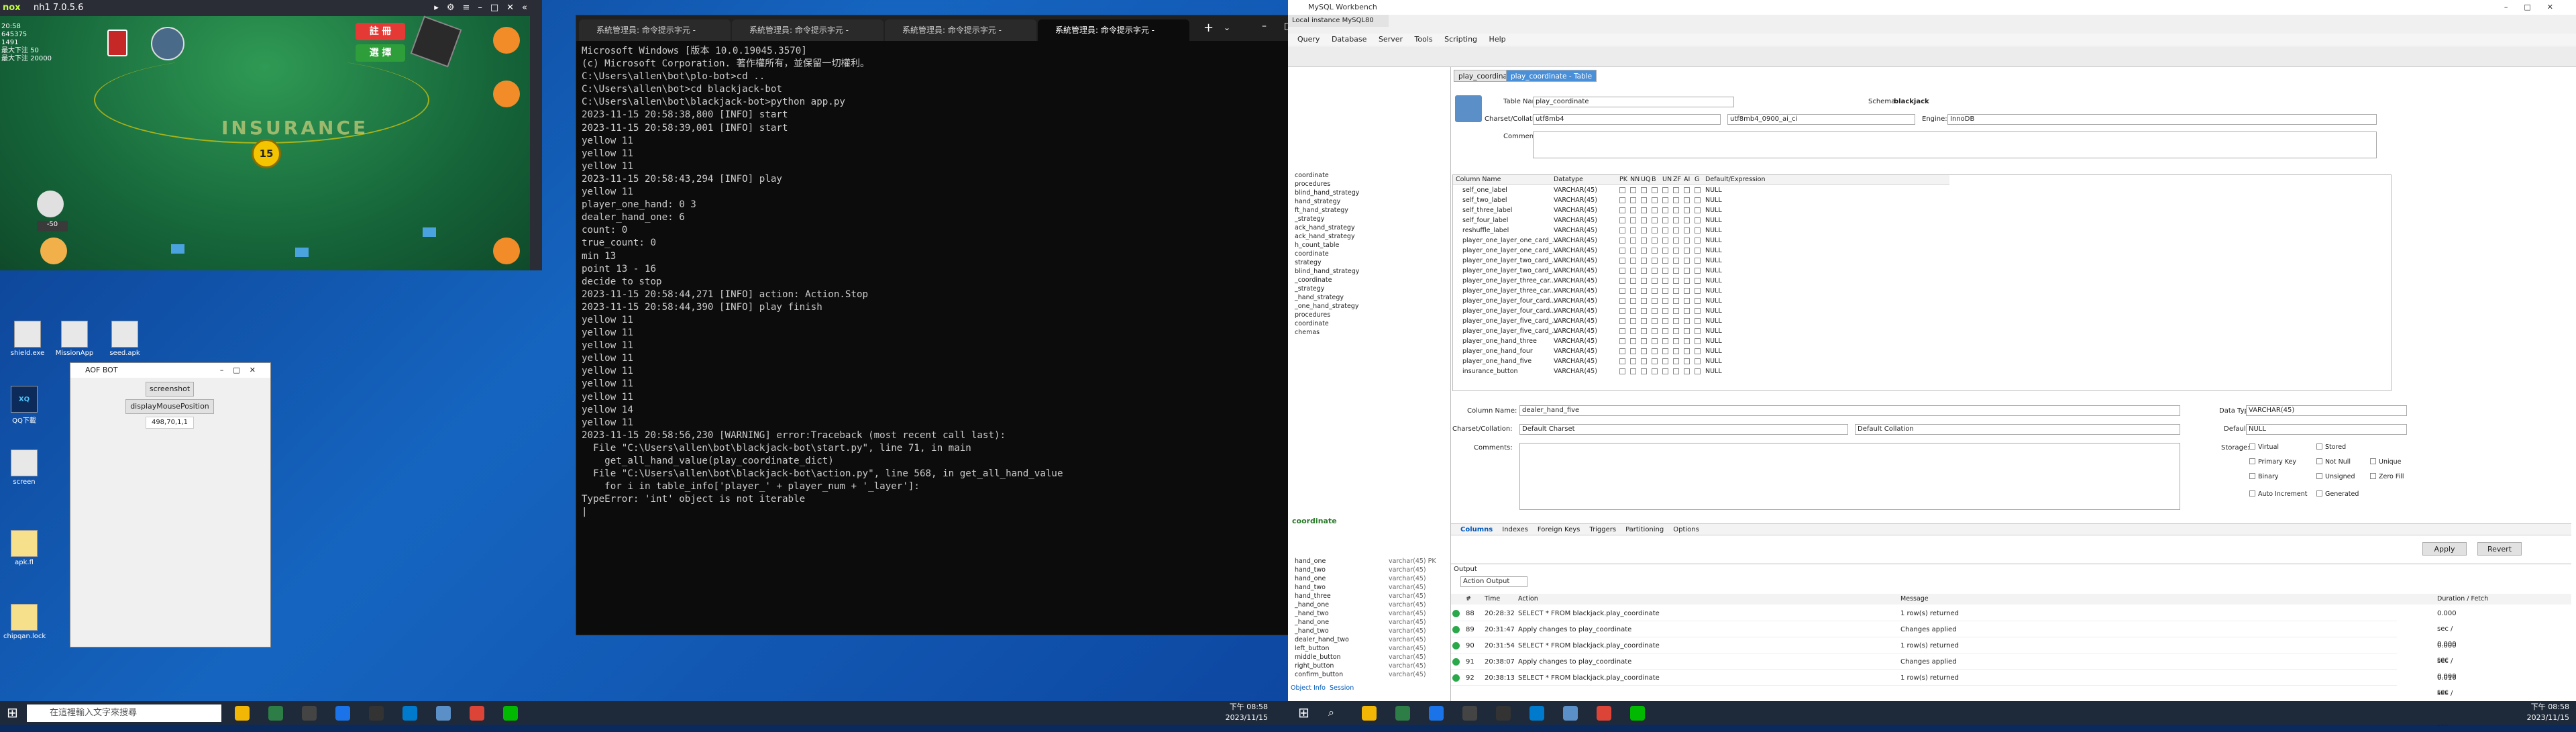  I want to click on menu-help: Help, so click(1497, 39).